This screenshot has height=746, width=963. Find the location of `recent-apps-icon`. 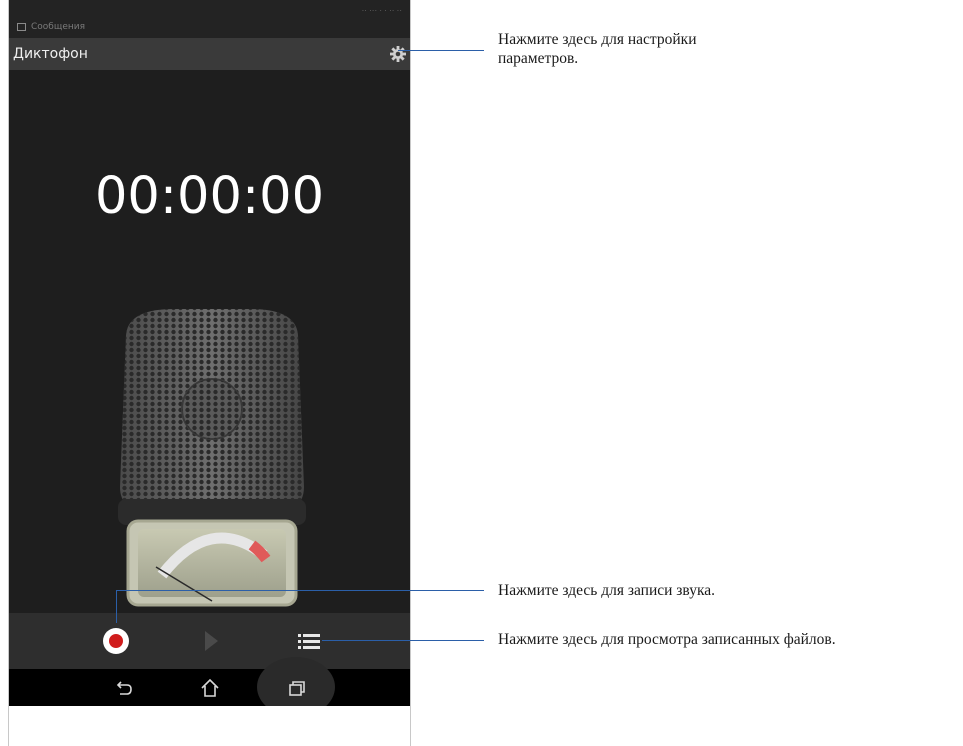

recent-apps-icon is located at coordinates (297, 688).